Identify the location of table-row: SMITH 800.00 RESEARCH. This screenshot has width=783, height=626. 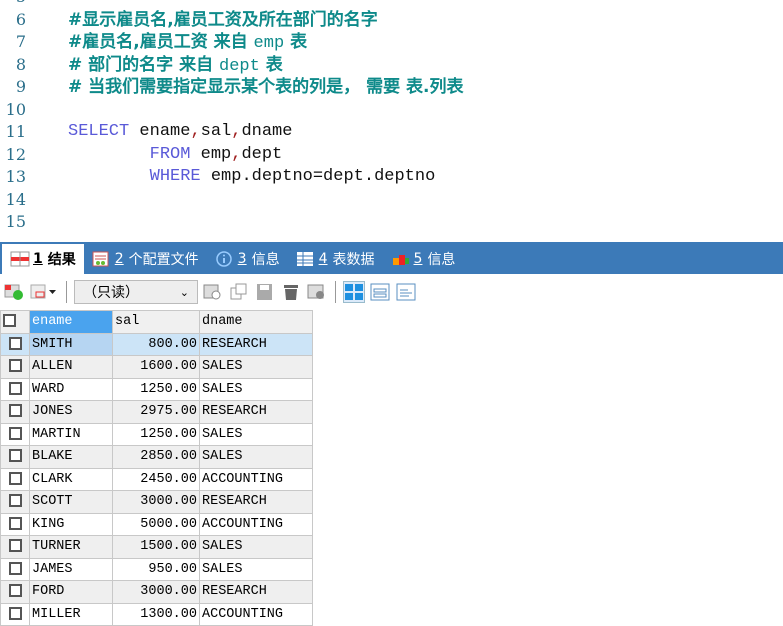
(156, 344).